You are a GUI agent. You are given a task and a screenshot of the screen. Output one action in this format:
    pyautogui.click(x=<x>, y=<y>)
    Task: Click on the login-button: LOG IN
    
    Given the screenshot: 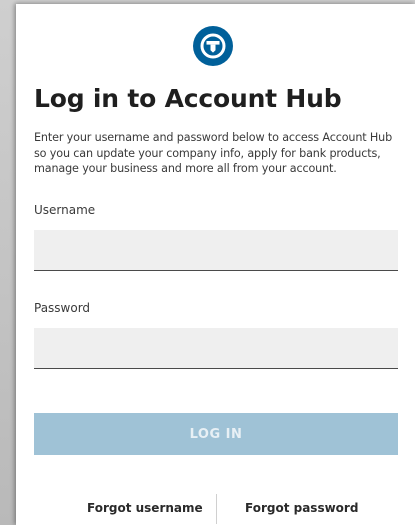 What is the action you would take?
    pyautogui.click(x=216, y=434)
    